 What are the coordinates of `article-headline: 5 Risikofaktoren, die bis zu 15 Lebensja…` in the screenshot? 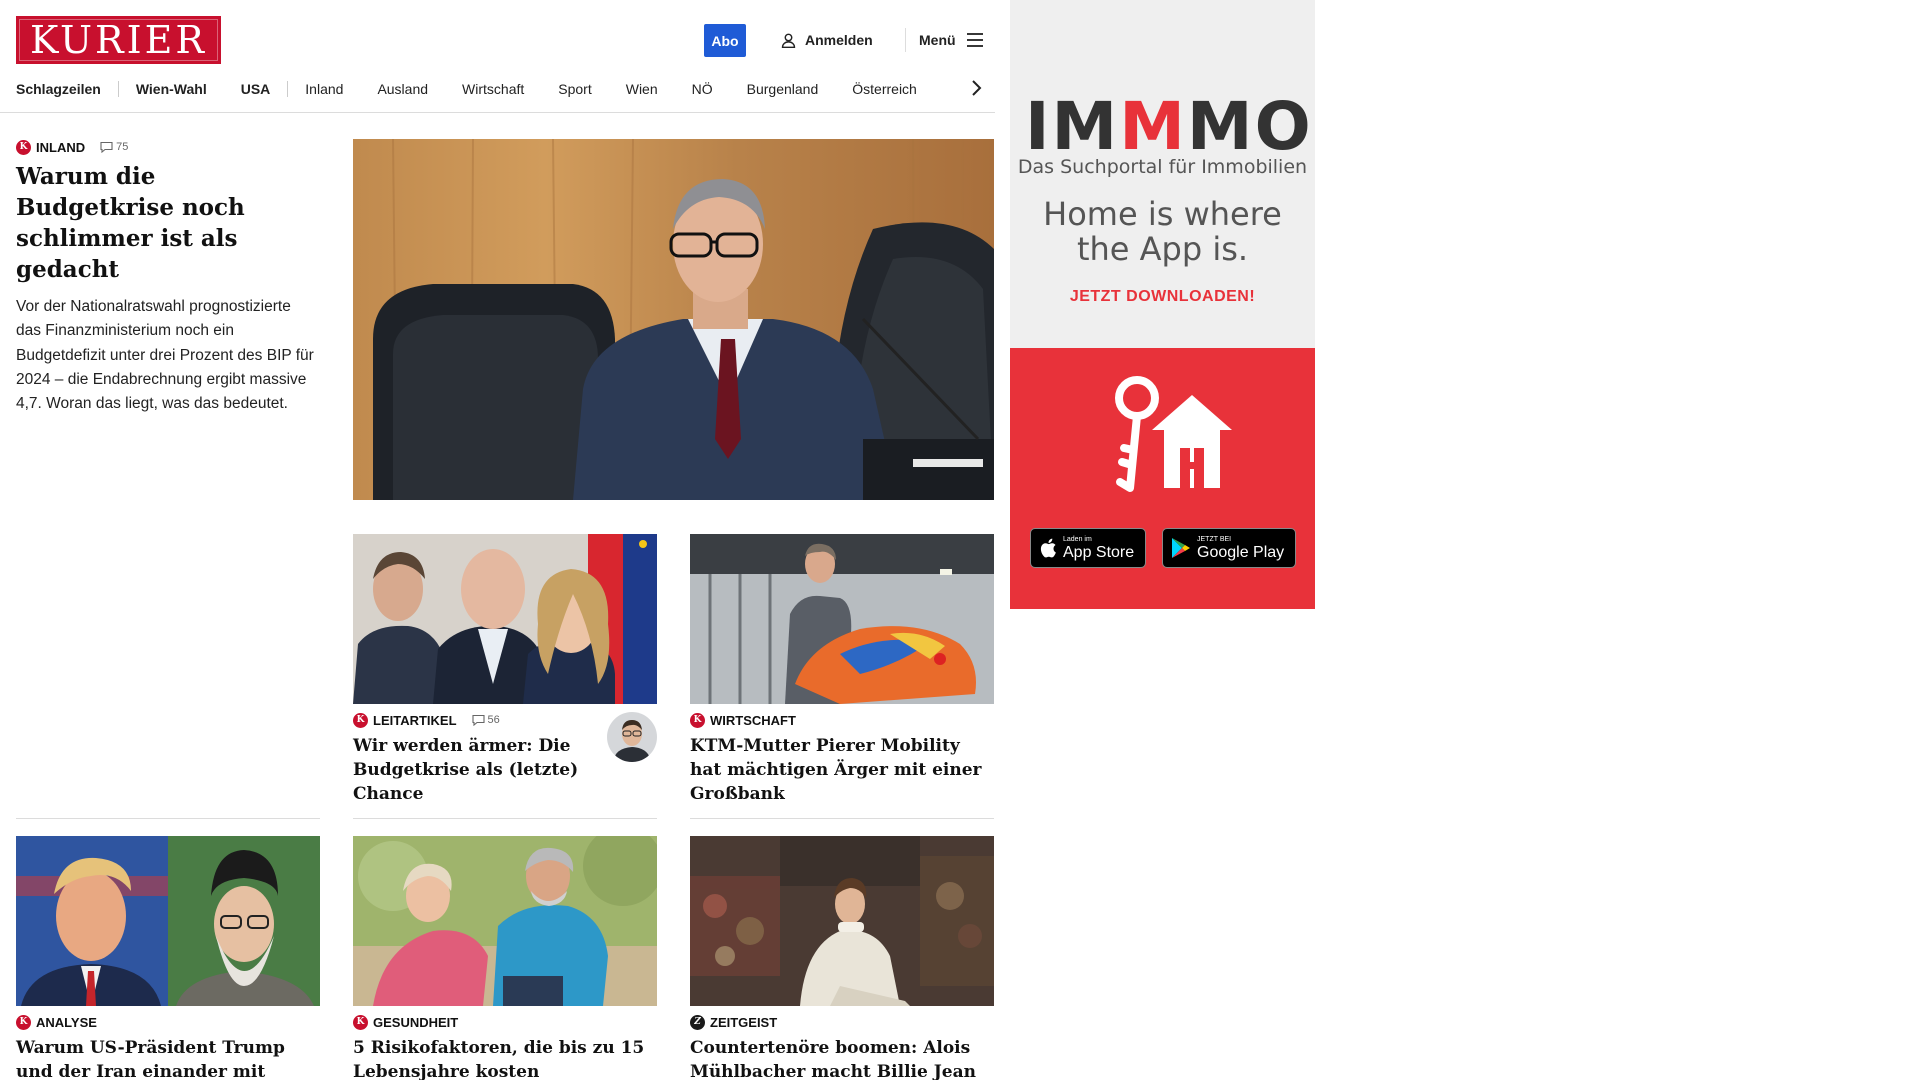 It's located at (505, 1058).